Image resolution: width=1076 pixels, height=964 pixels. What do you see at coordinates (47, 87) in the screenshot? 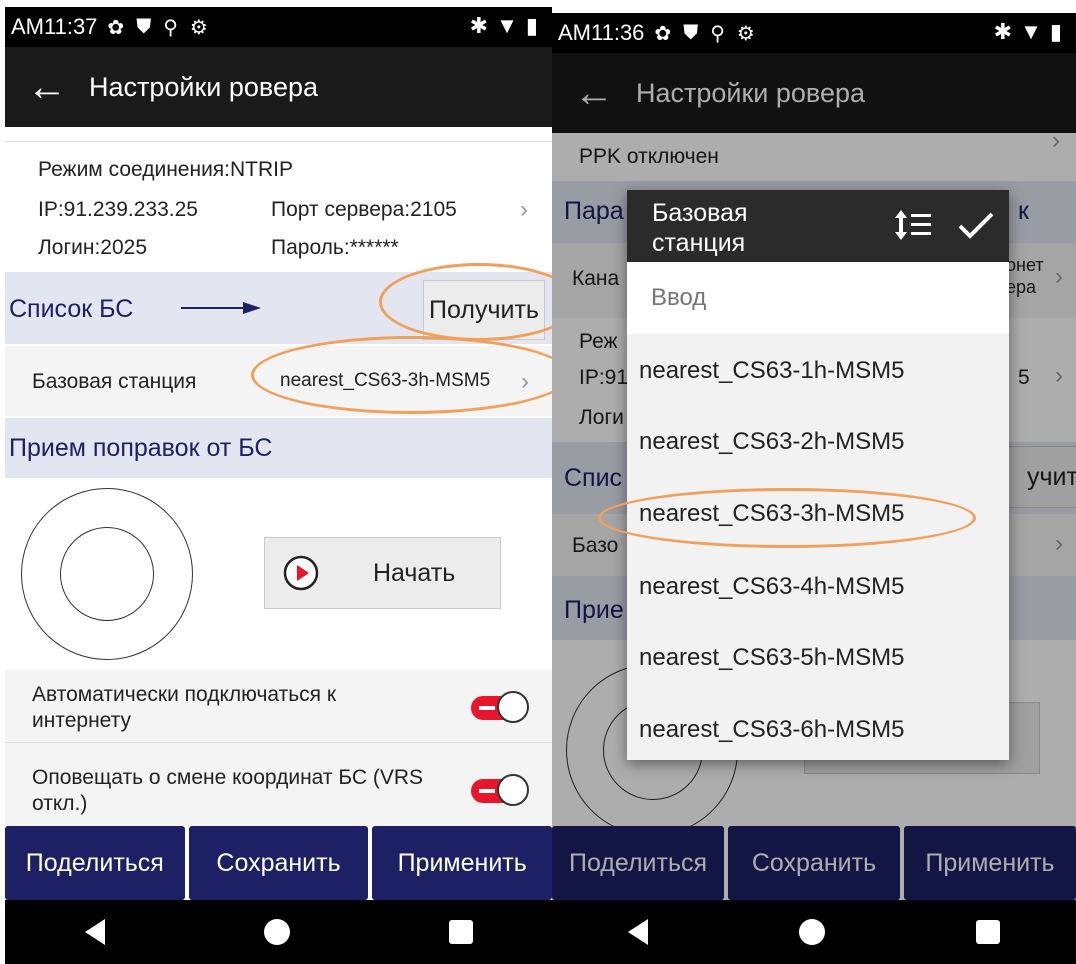
I see `back-arrow-icon: ←` at bounding box center [47, 87].